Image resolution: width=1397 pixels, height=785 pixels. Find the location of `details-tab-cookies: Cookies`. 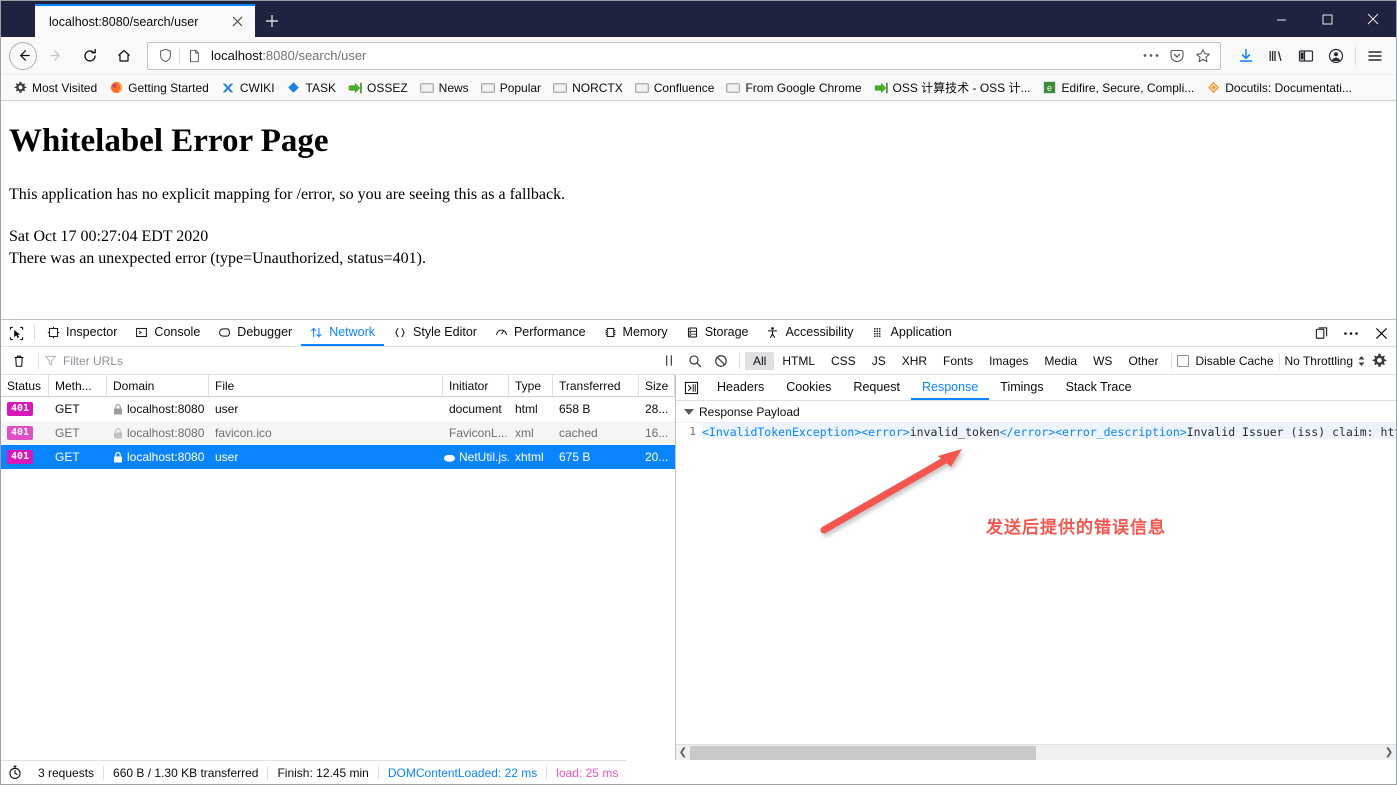

details-tab-cookies: Cookies is located at coordinates (808, 387).